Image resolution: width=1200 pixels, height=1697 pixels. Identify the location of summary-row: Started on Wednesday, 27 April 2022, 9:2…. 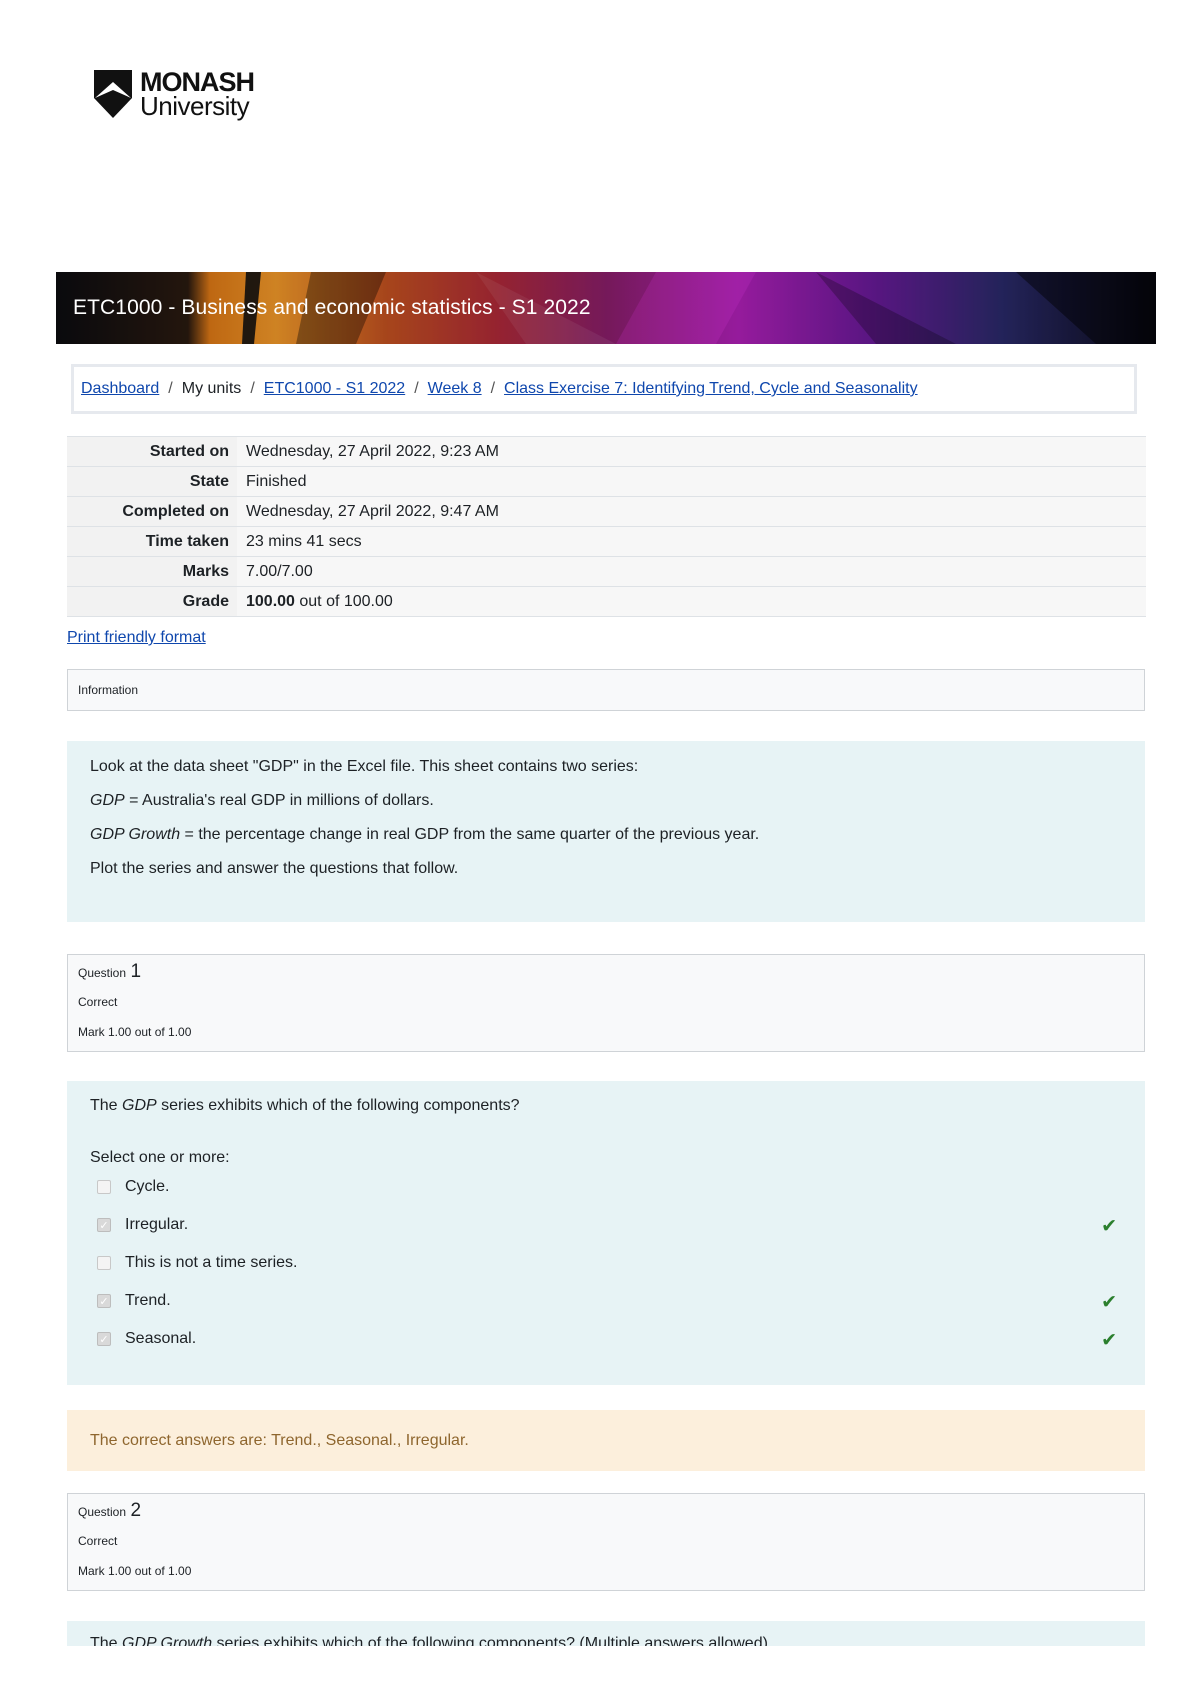
(606, 451).